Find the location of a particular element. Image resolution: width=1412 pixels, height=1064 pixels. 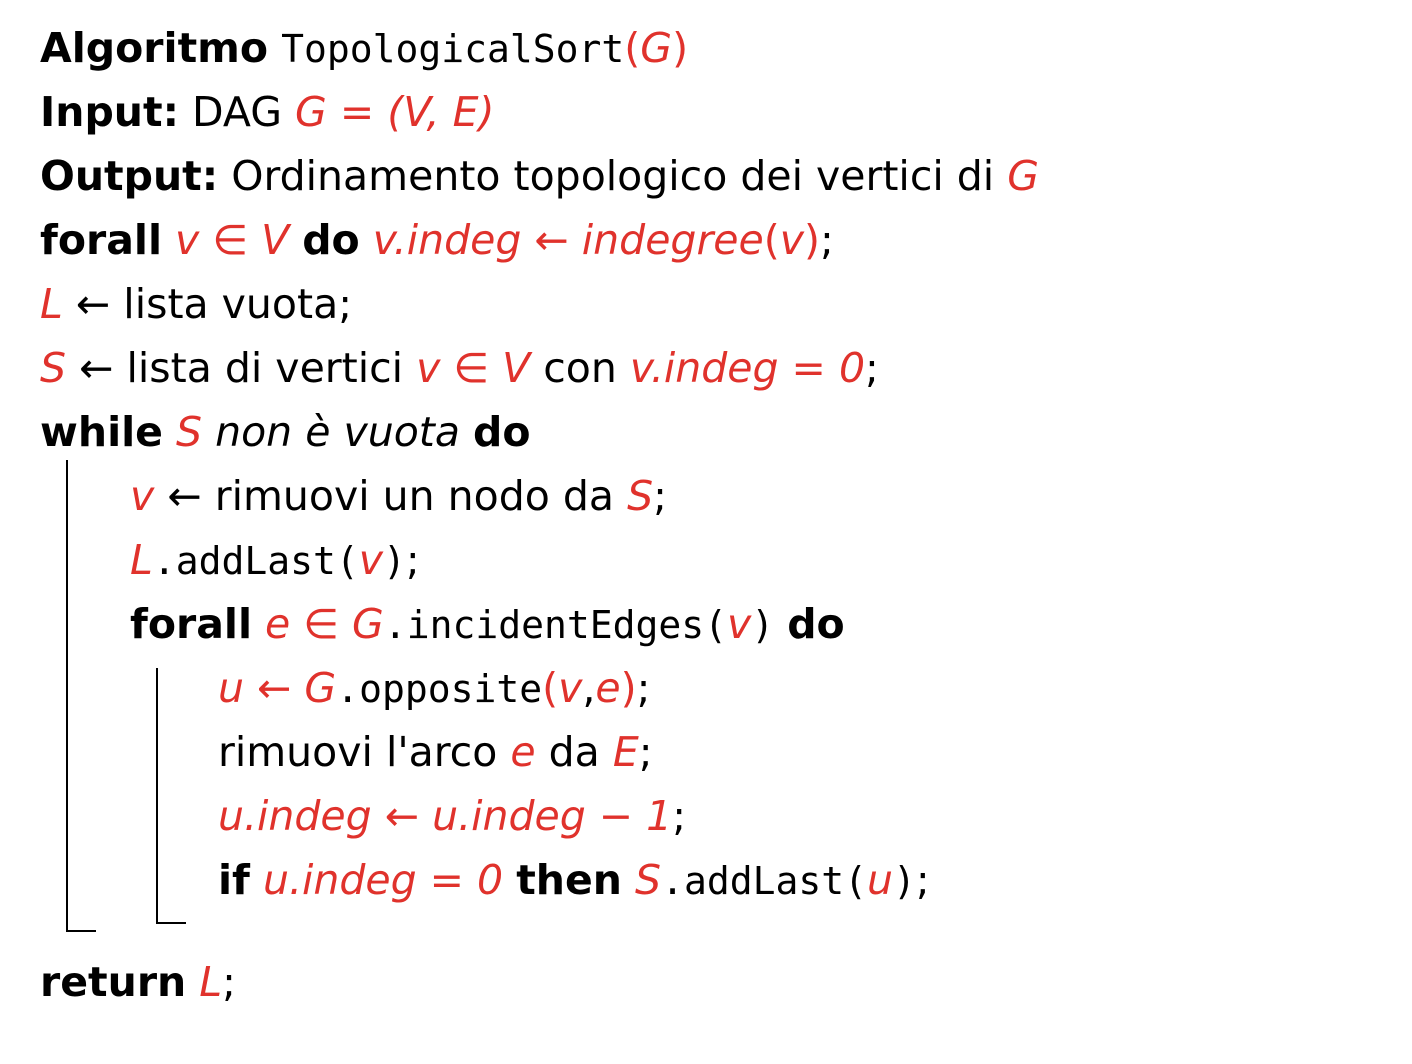

while-block-bracket is located at coordinates (81, 696).